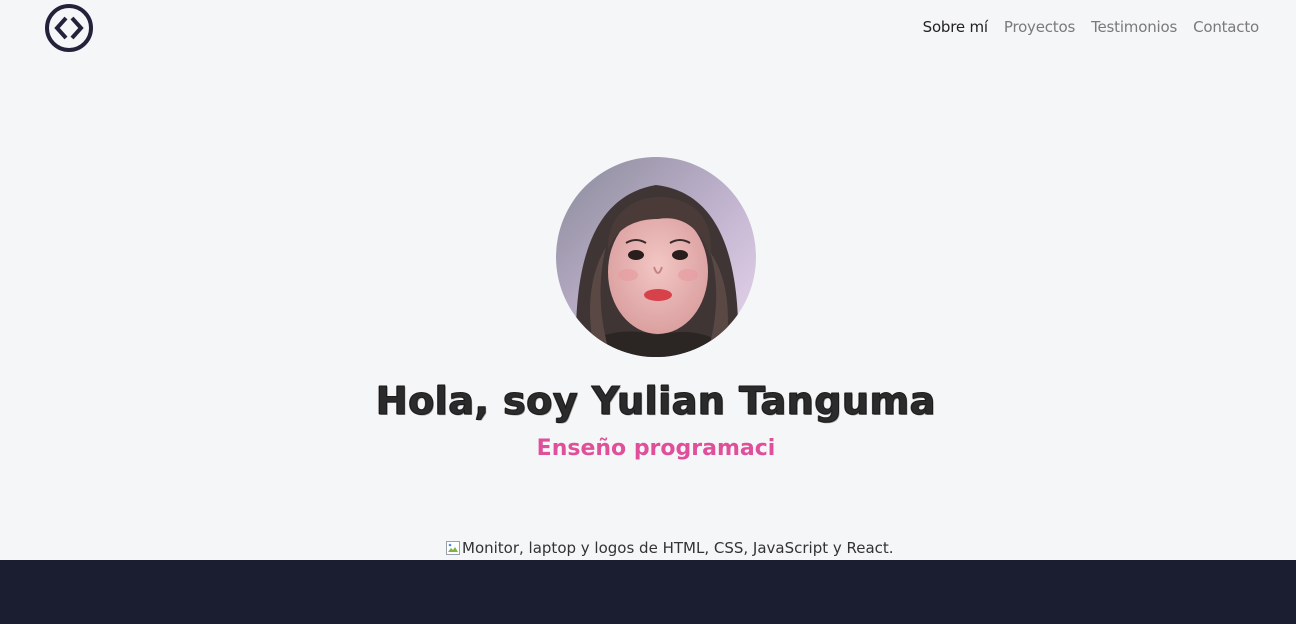 Image resolution: width=1296 pixels, height=624 pixels. What do you see at coordinates (656, 448) in the screenshot?
I see `hero-subtitle: Enseño programaci` at bounding box center [656, 448].